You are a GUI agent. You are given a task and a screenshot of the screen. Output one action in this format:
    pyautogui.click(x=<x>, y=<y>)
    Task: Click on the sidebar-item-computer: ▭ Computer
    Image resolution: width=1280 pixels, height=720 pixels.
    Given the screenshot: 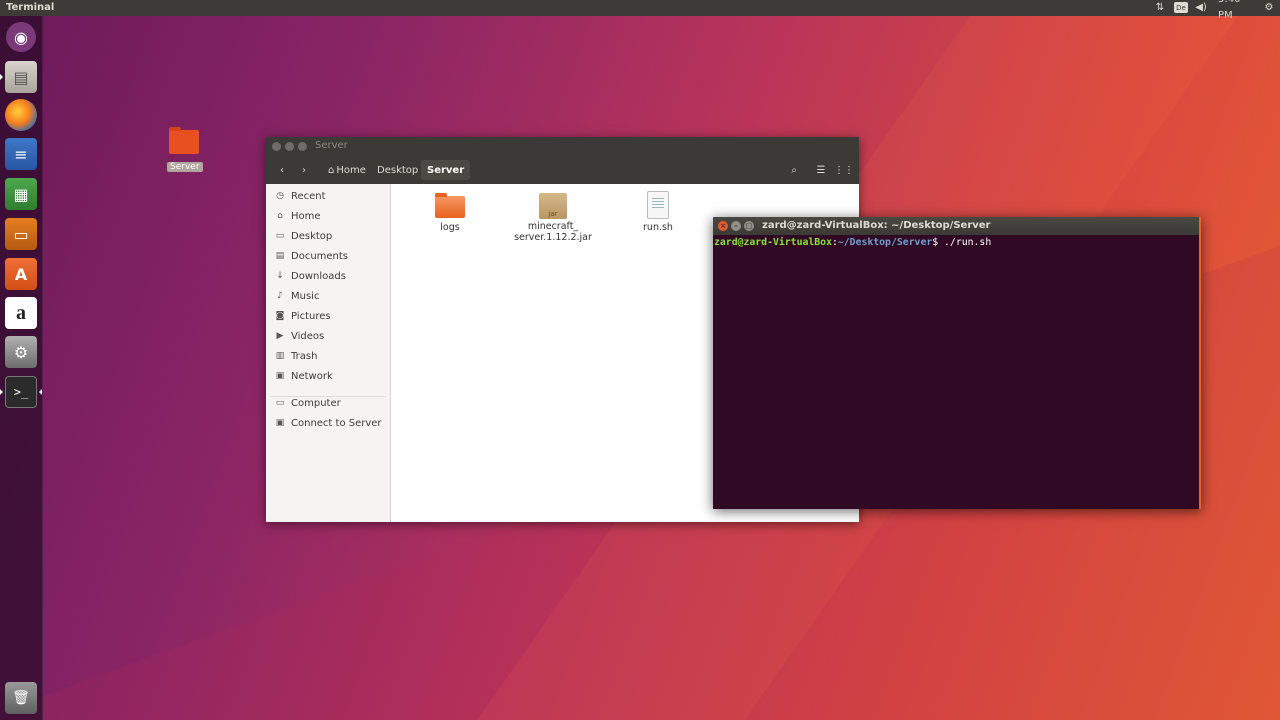 What is the action you would take?
    pyautogui.click(x=307, y=403)
    